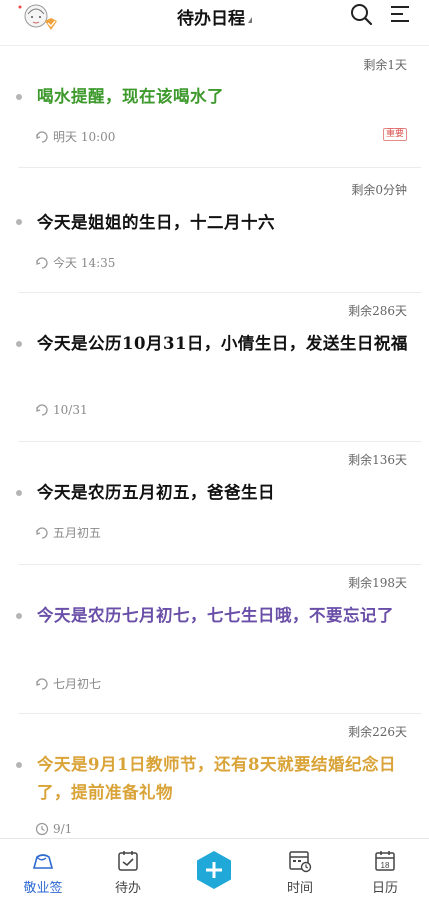  I want to click on item-meta: 五月初五, so click(68, 532).